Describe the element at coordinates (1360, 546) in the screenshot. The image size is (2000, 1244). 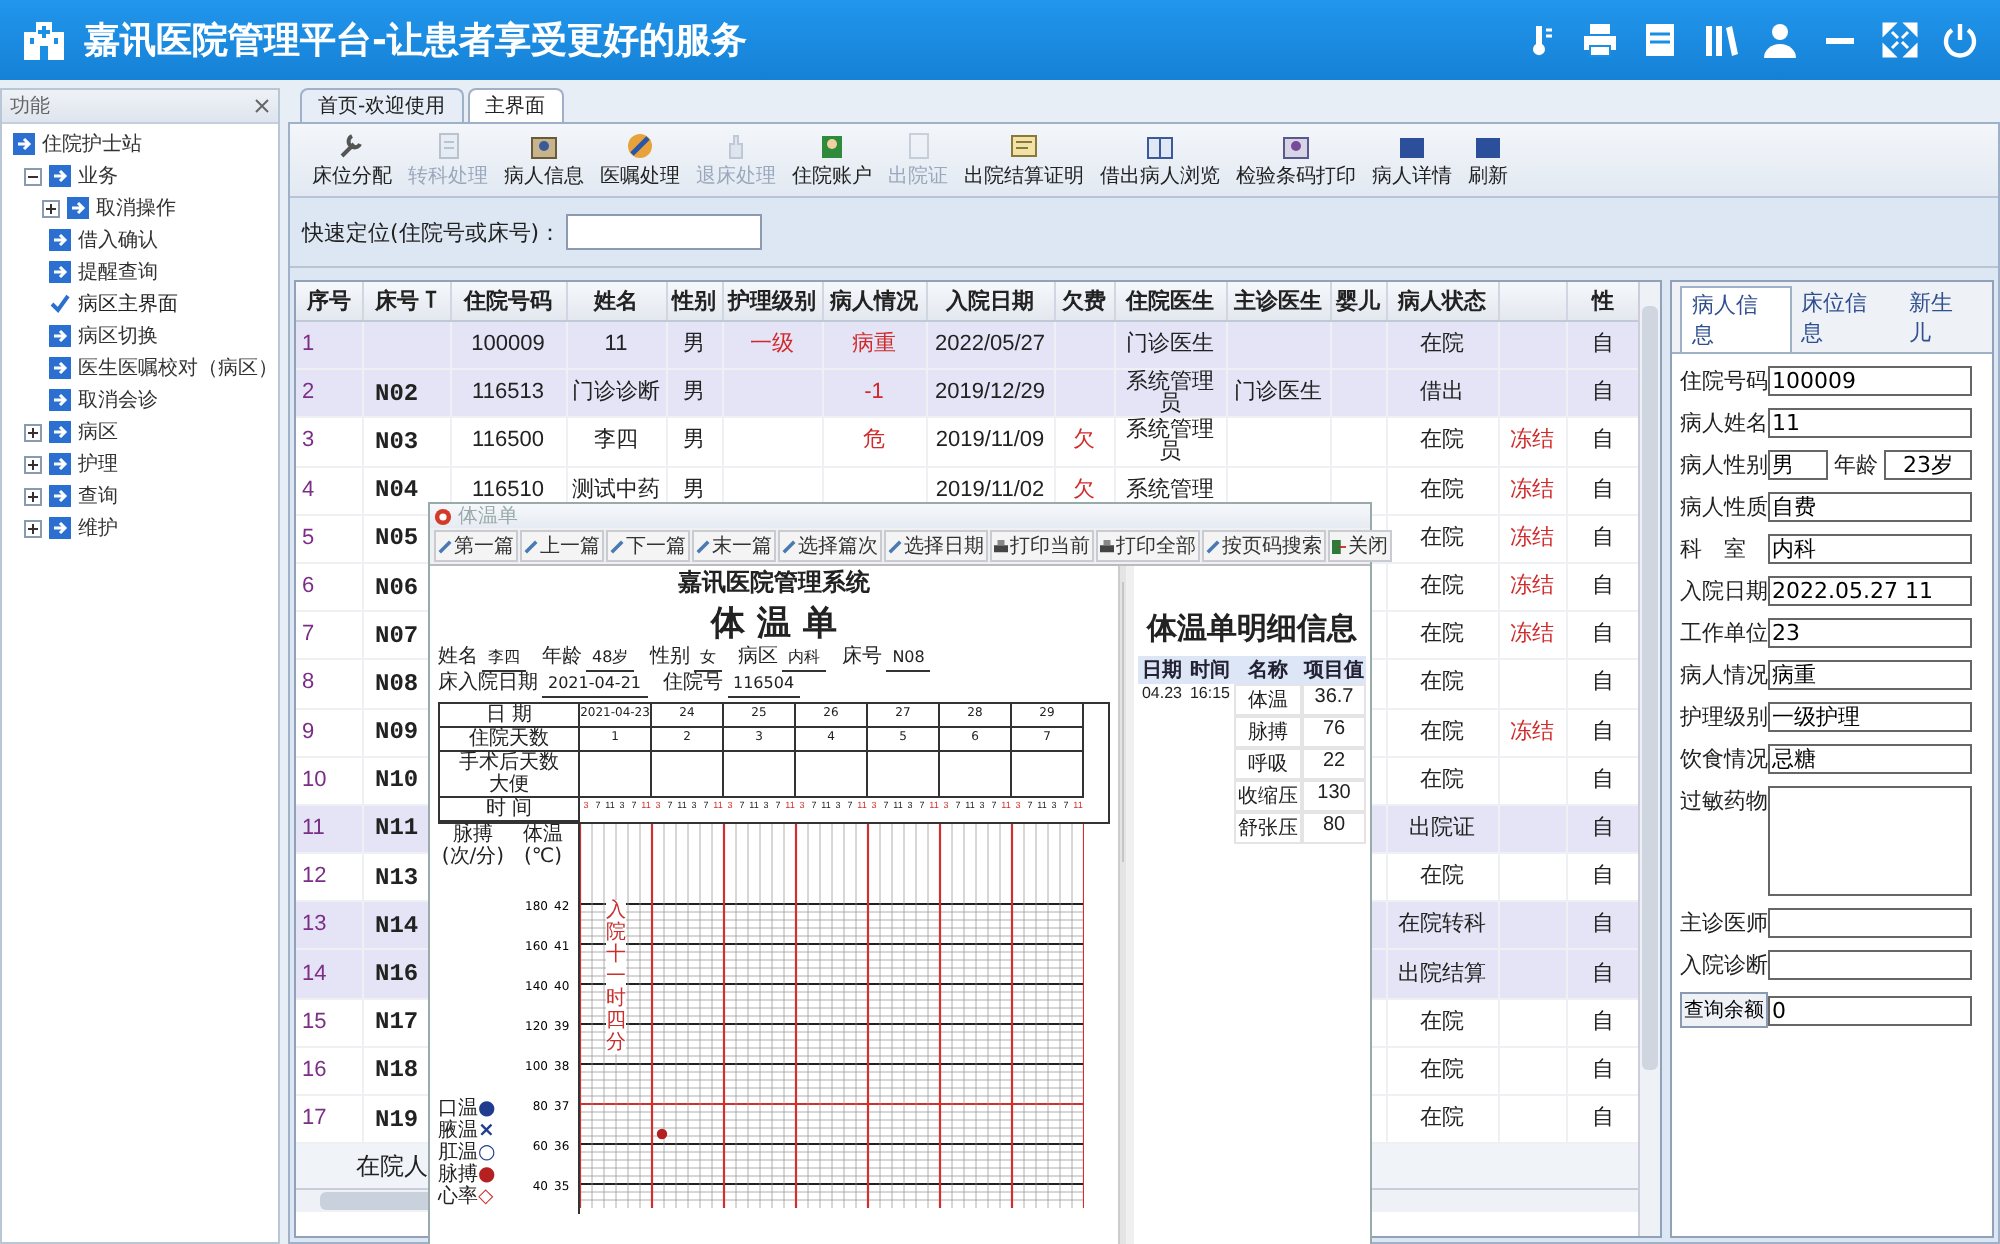
I see `toolbar-button: 关闭` at that location.